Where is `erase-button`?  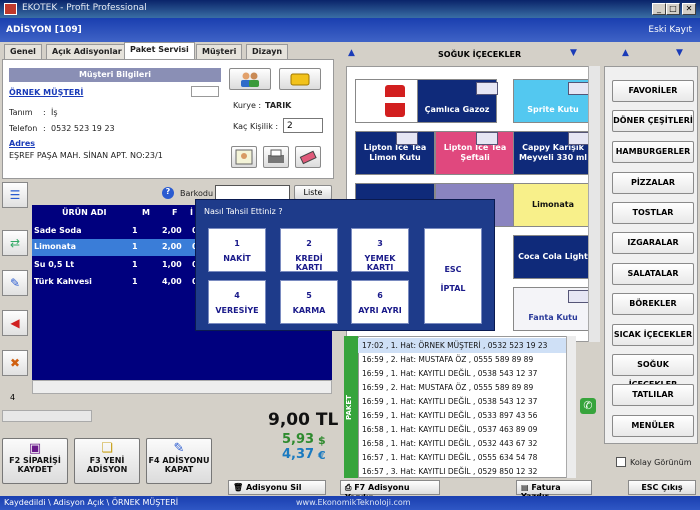 erase-button is located at coordinates (308, 157).